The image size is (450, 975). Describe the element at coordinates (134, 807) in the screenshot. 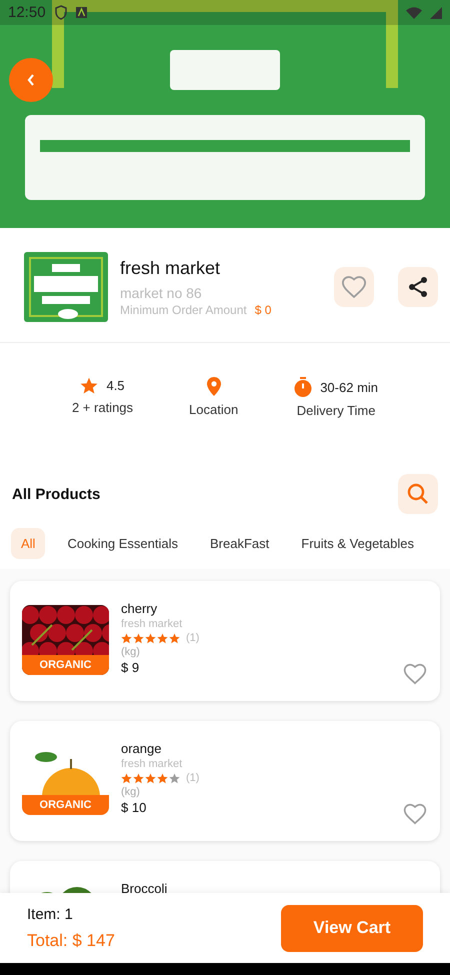

I see `product-price: $ 10` at that location.